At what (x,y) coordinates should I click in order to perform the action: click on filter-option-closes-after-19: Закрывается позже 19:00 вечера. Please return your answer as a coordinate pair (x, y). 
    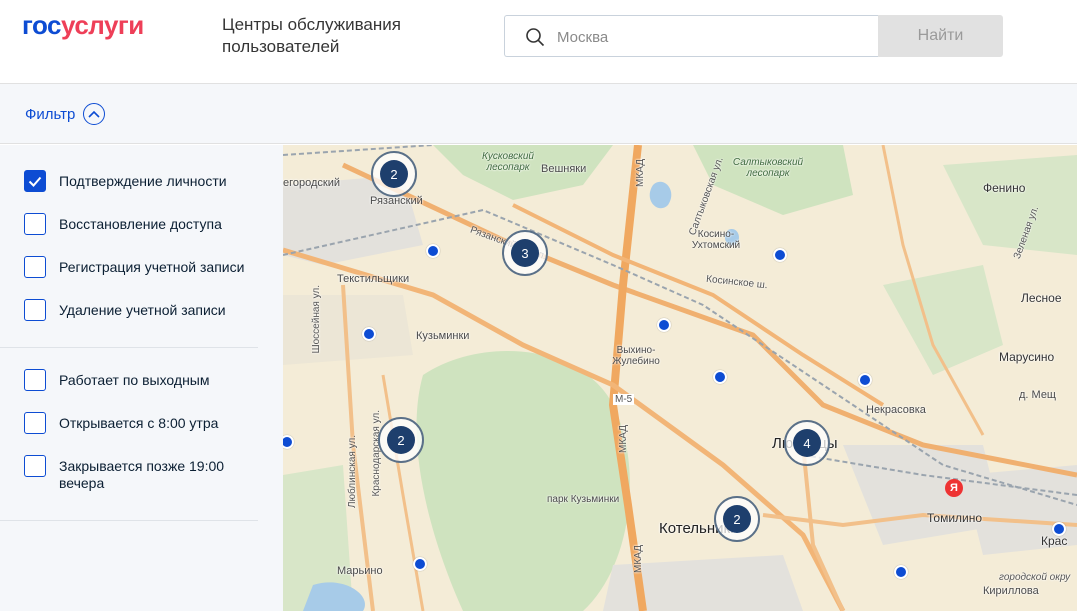
    Looking at the image, I should click on (141, 473).